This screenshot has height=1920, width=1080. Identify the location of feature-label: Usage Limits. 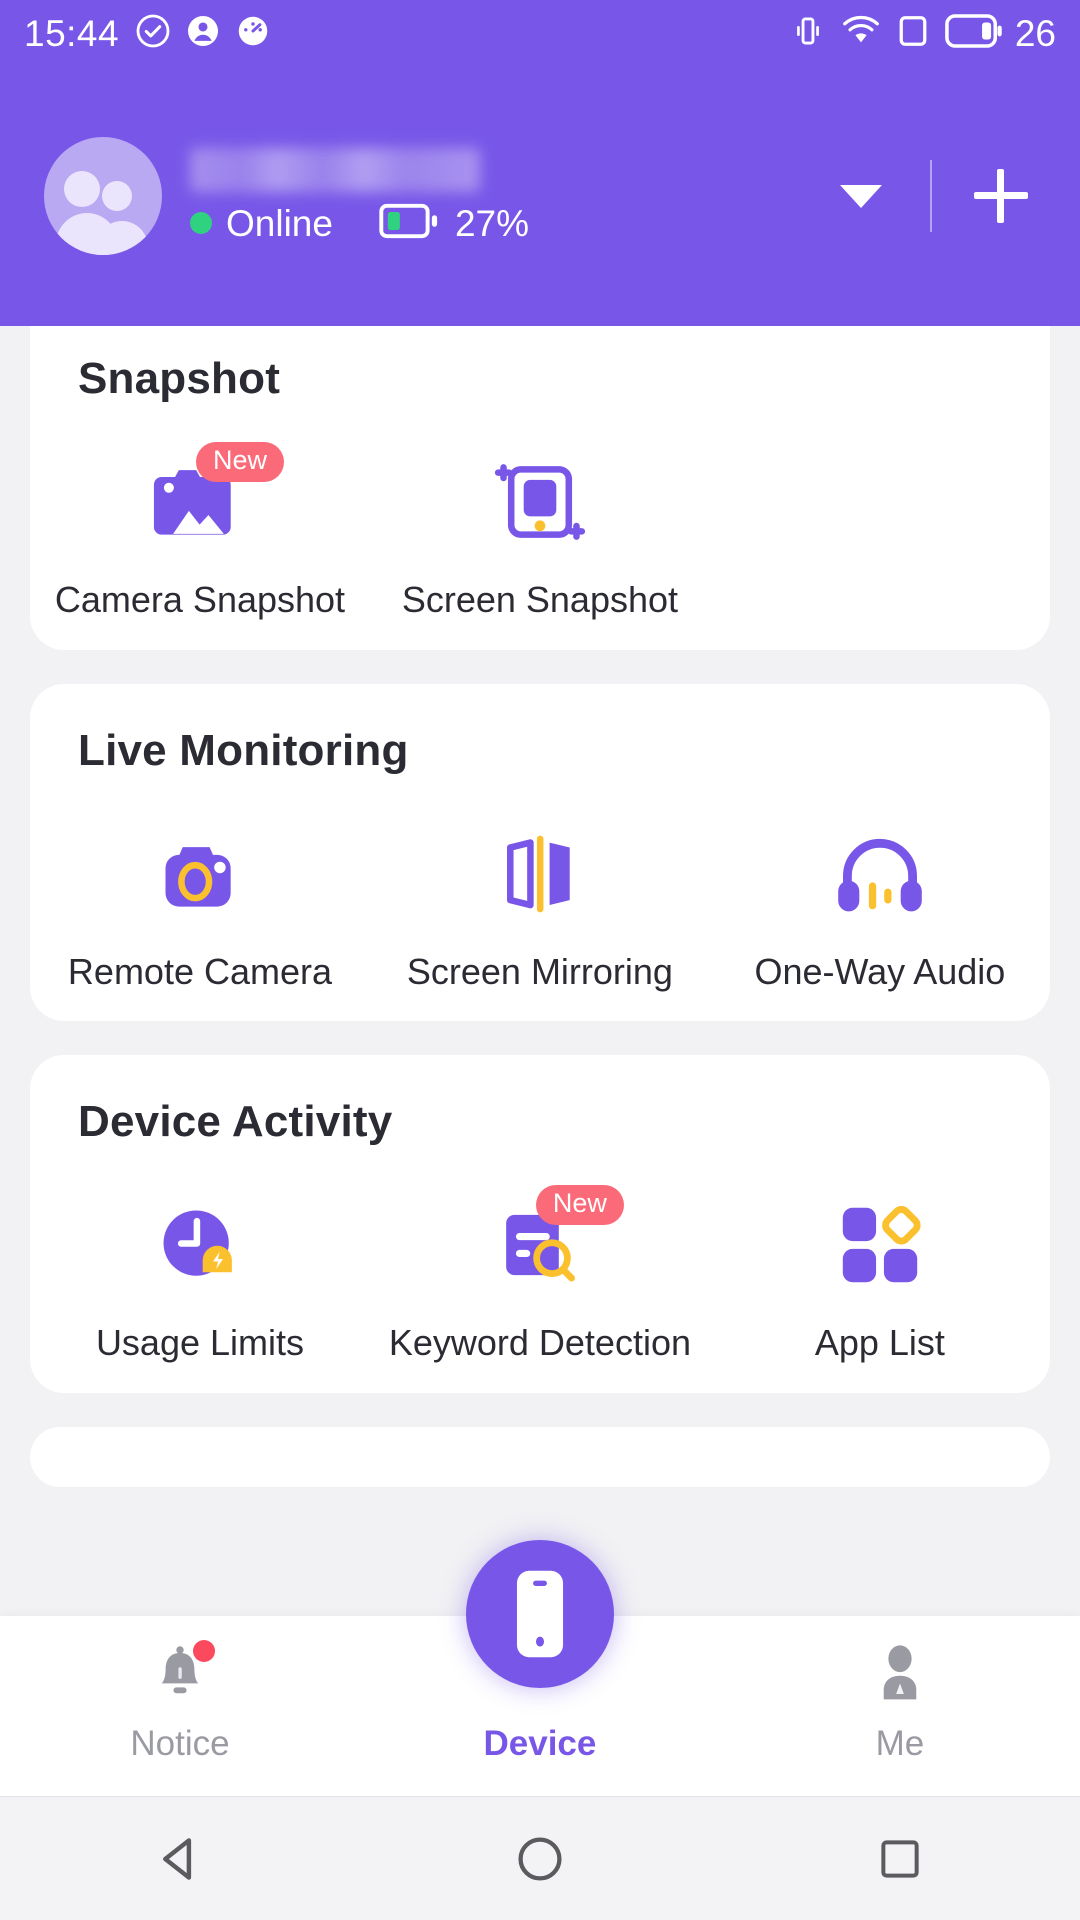
(200, 1343).